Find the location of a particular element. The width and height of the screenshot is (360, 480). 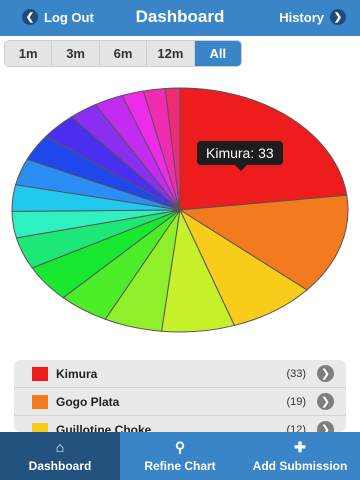

chart-tooltip: Kimura: 33 is located at coordinates (240, 156).